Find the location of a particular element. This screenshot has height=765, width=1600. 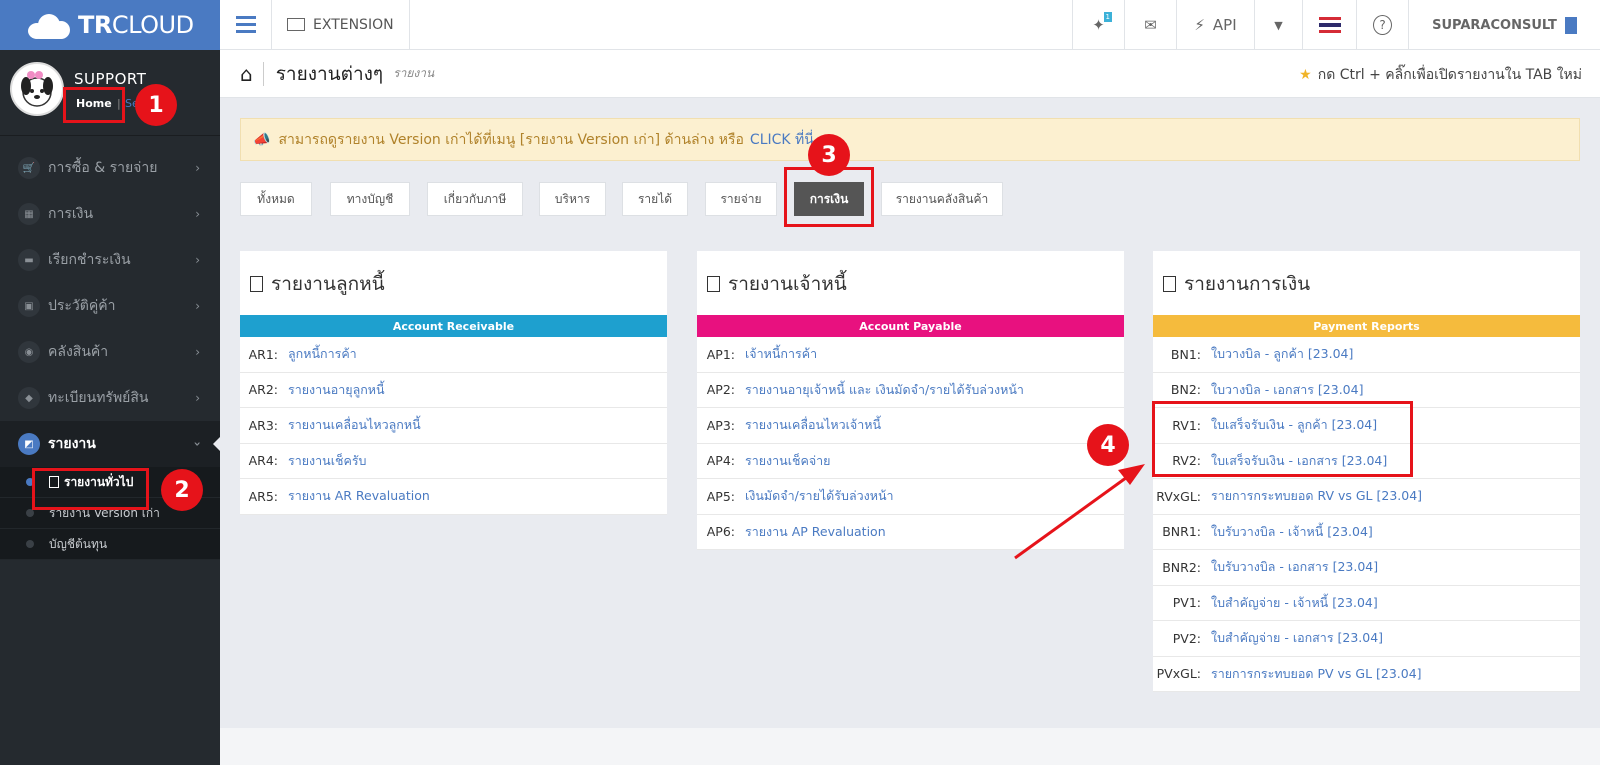

sidebar-item-label: การซื้อ & รายจ่าย is located at coordinates (103, 168).